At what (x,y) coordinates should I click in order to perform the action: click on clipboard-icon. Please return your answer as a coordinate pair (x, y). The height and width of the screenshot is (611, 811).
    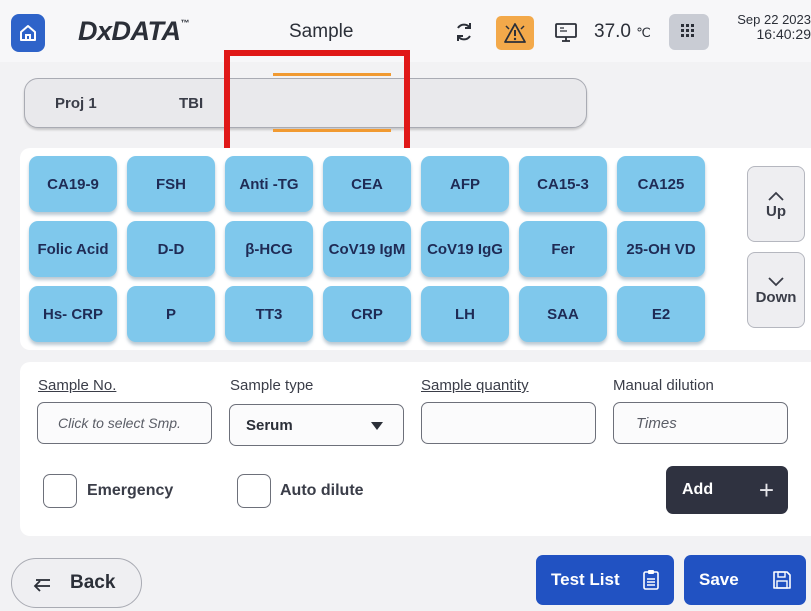
    Looking at the image, I should click on (651, 580).